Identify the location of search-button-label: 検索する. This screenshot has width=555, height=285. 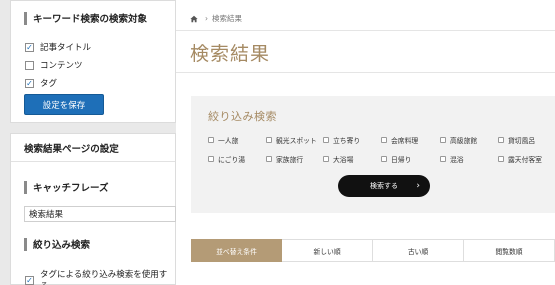
(384, 186).